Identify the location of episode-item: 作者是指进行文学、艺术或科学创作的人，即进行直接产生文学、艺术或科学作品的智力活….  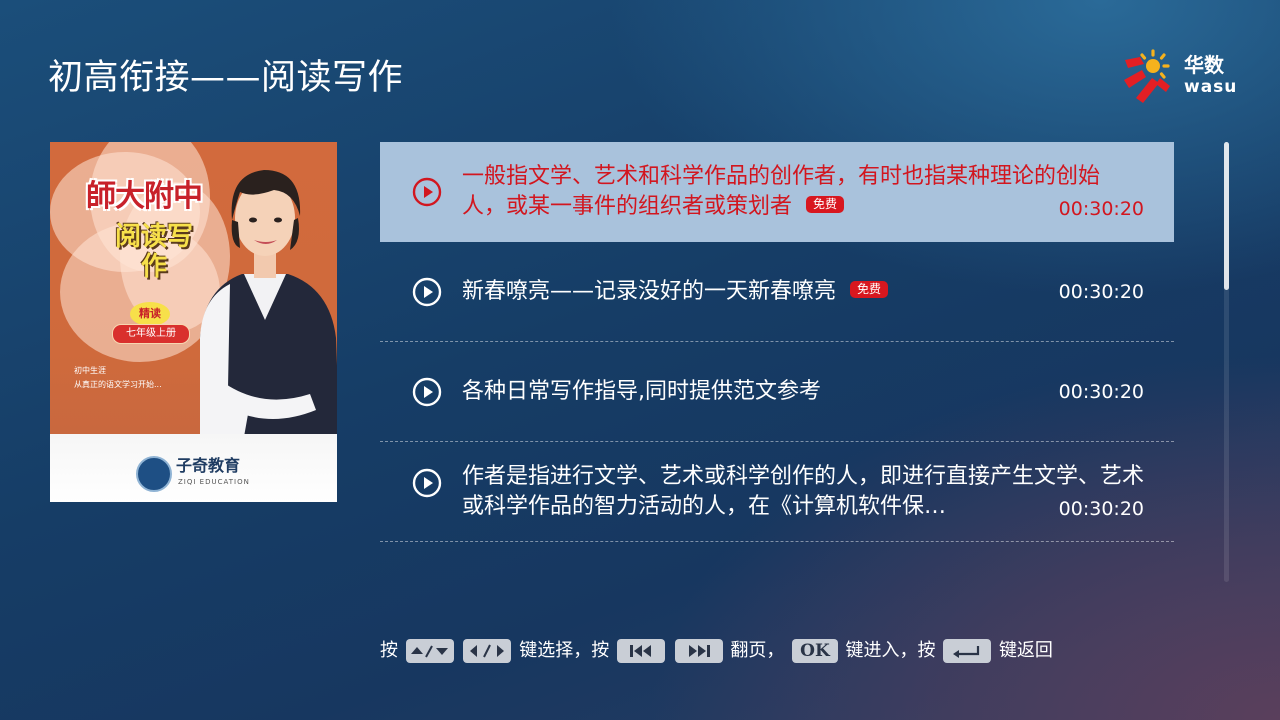
(777, 492).